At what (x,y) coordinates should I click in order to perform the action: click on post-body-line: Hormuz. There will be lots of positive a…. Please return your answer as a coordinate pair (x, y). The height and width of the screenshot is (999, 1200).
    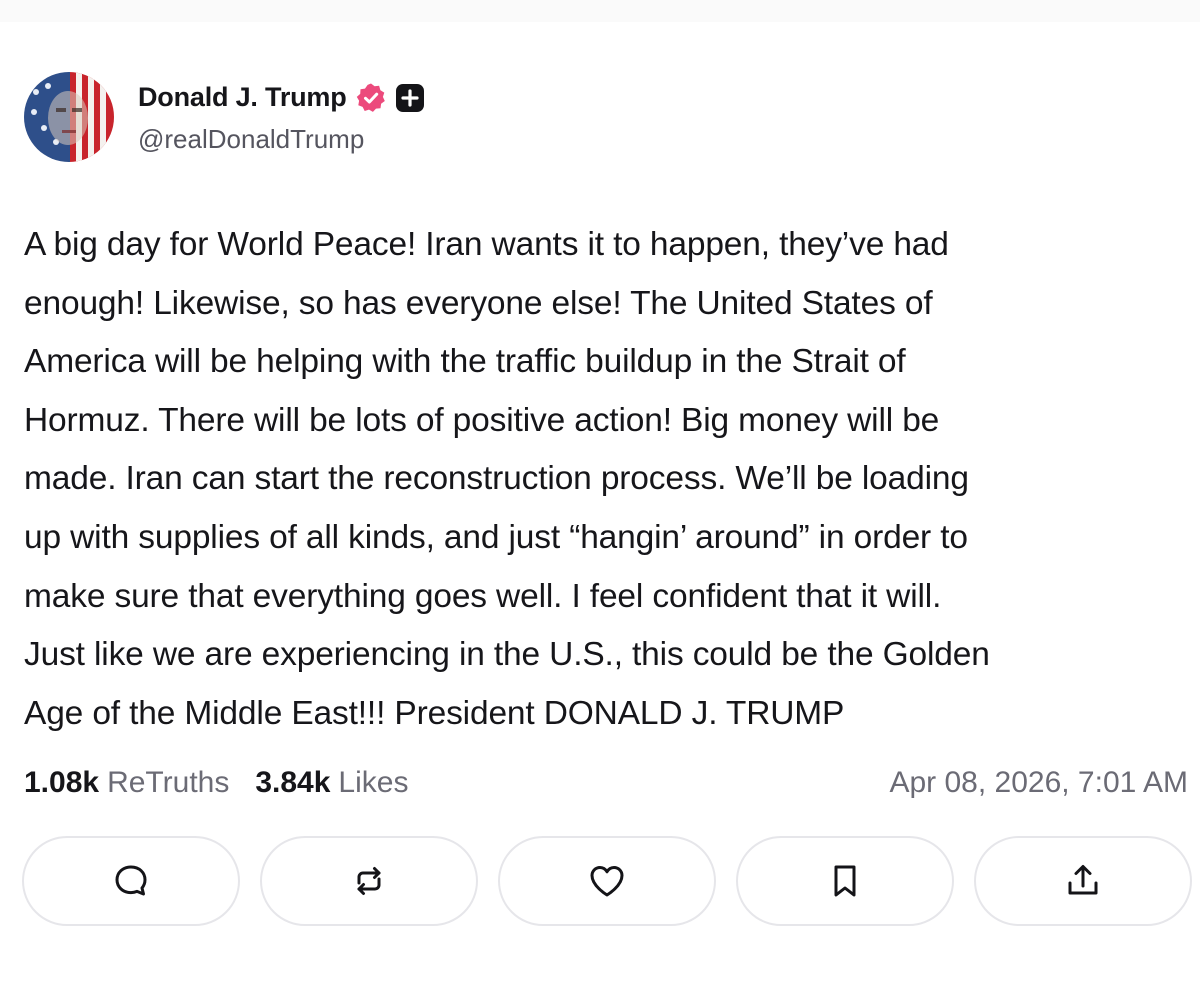
    Looking at the image, I should click on (482, 420).